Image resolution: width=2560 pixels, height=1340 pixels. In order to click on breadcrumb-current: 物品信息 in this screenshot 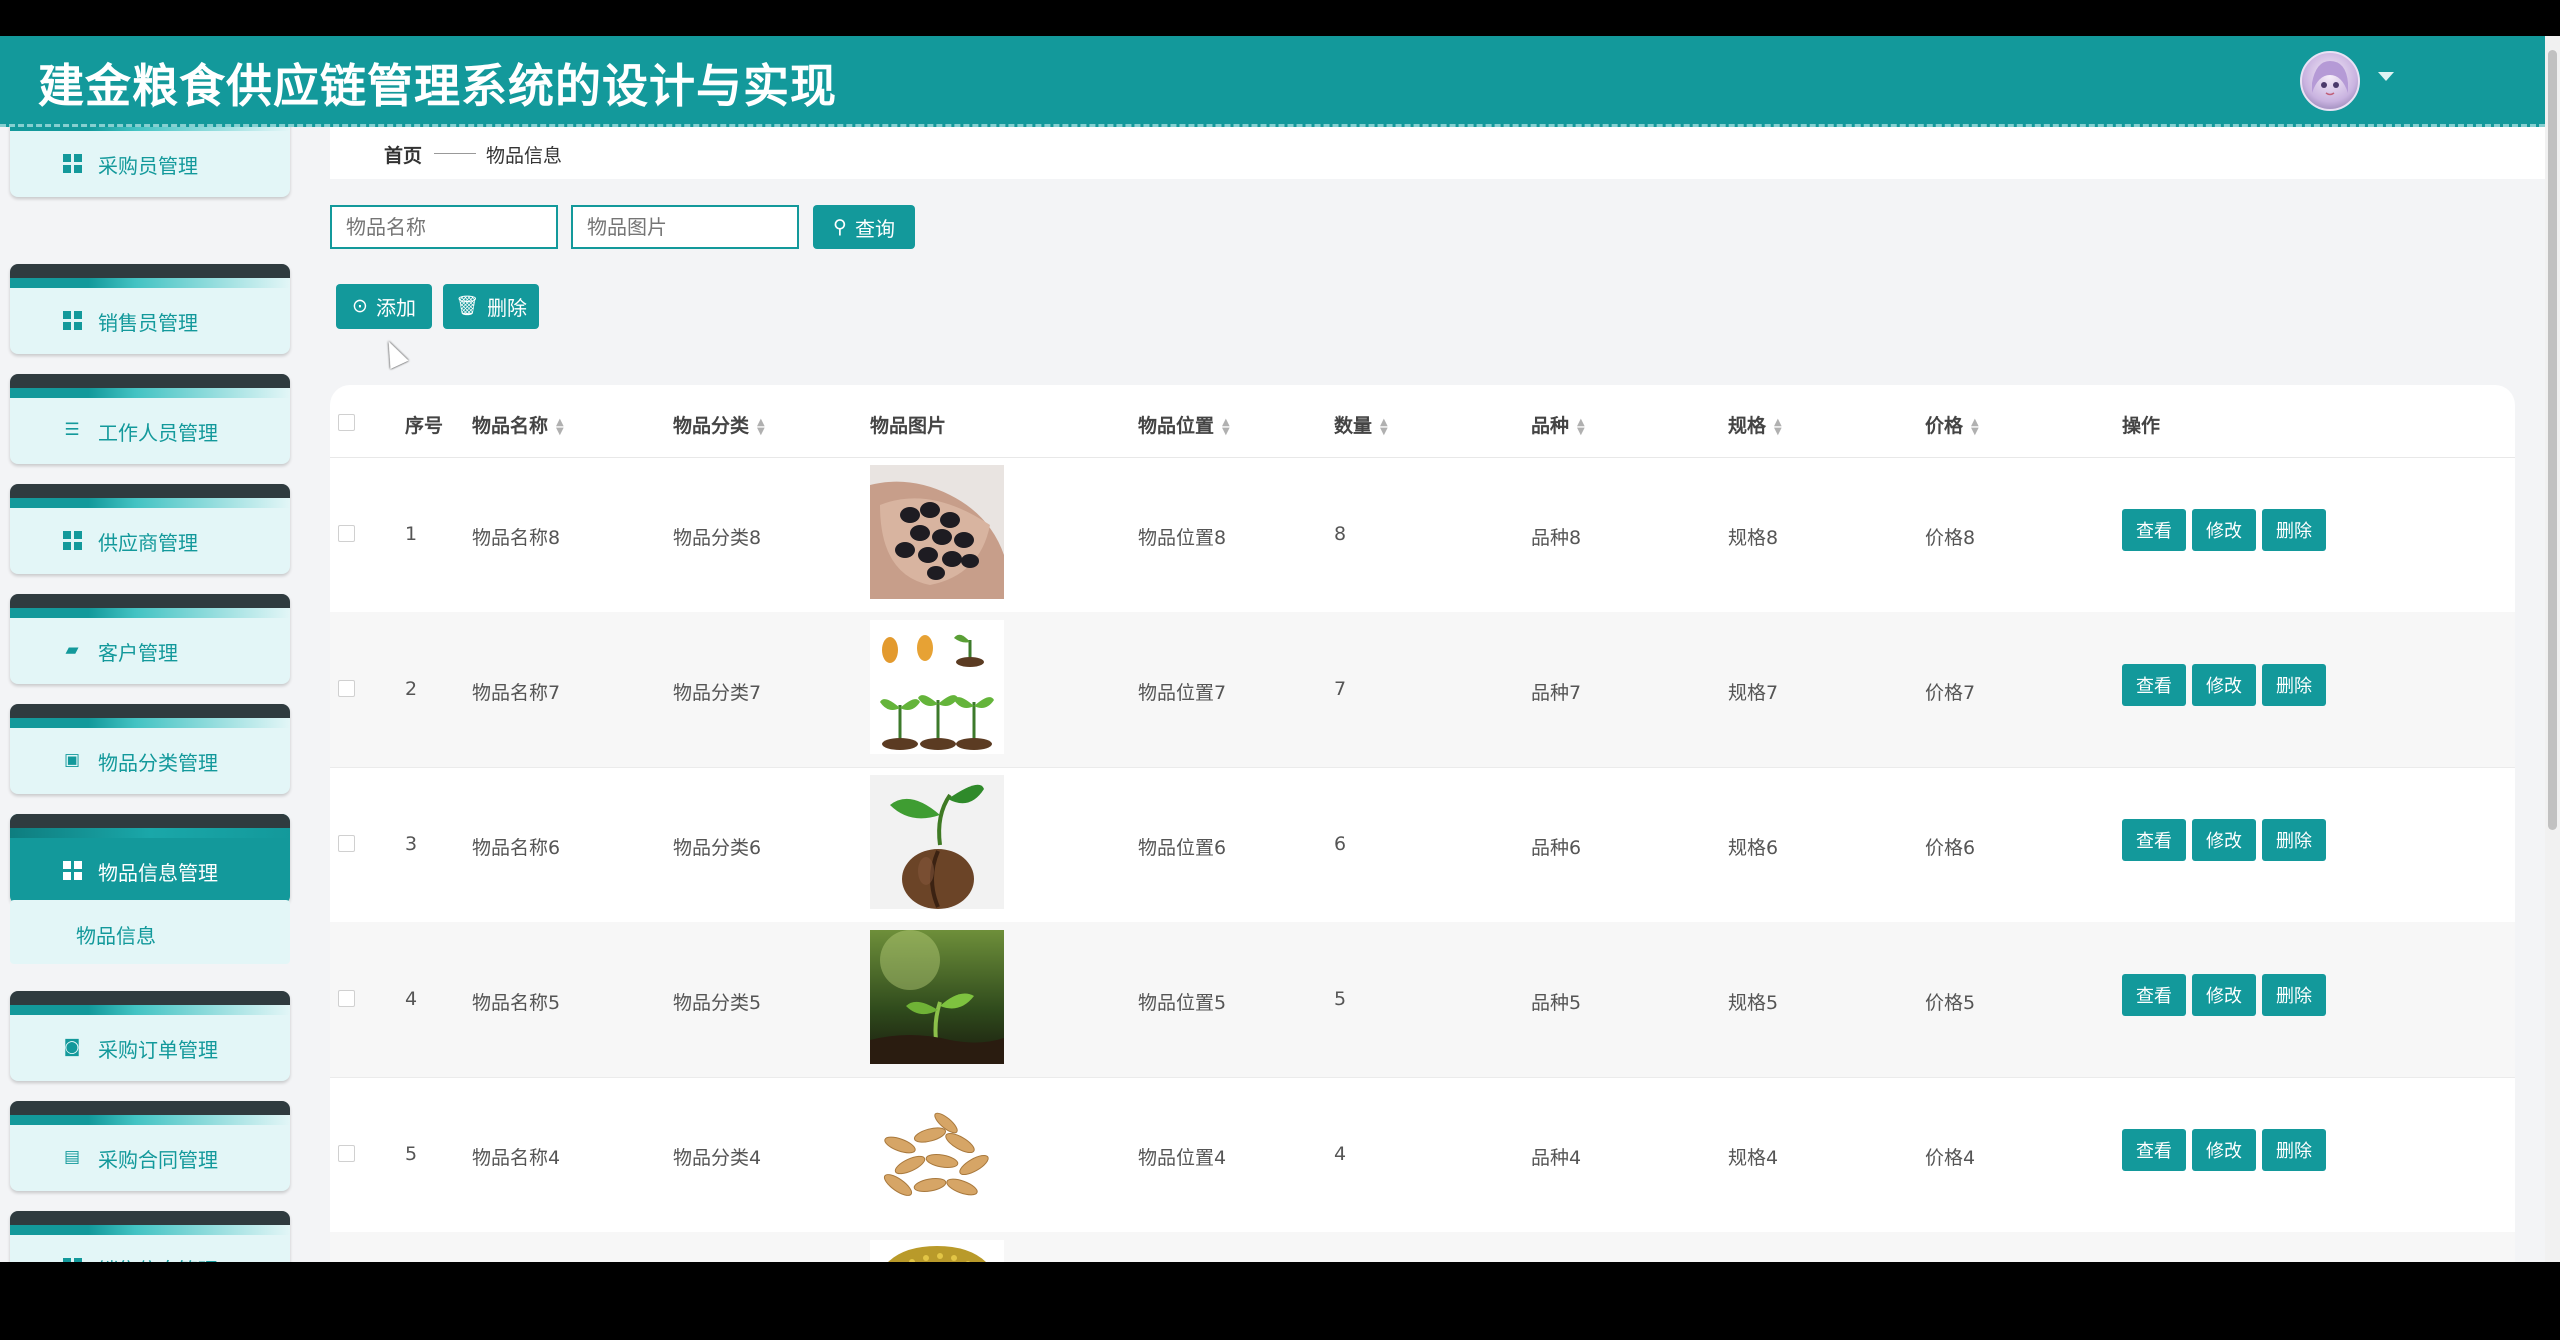, I will do `click(524, 156)`.